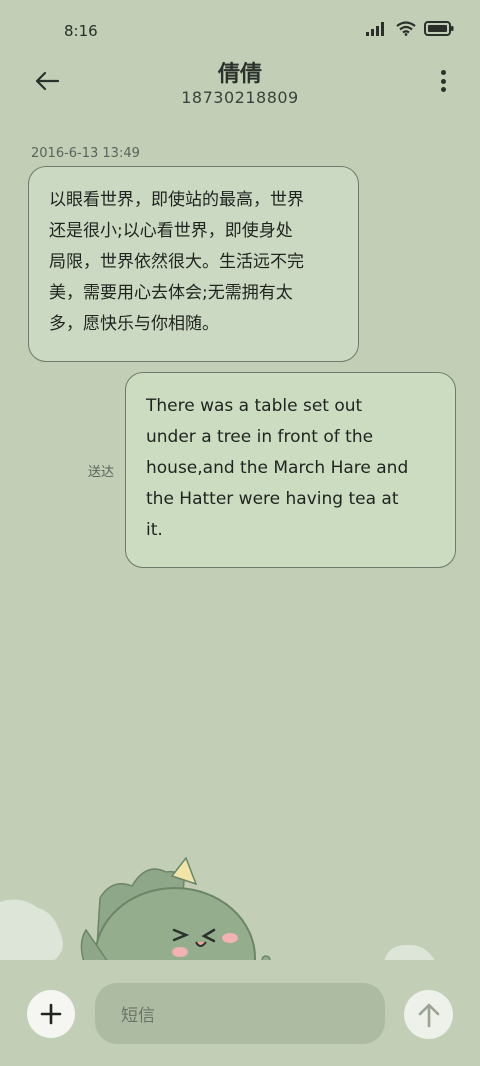  I want to click on contact-name: 倩倩, so click(239, 74).